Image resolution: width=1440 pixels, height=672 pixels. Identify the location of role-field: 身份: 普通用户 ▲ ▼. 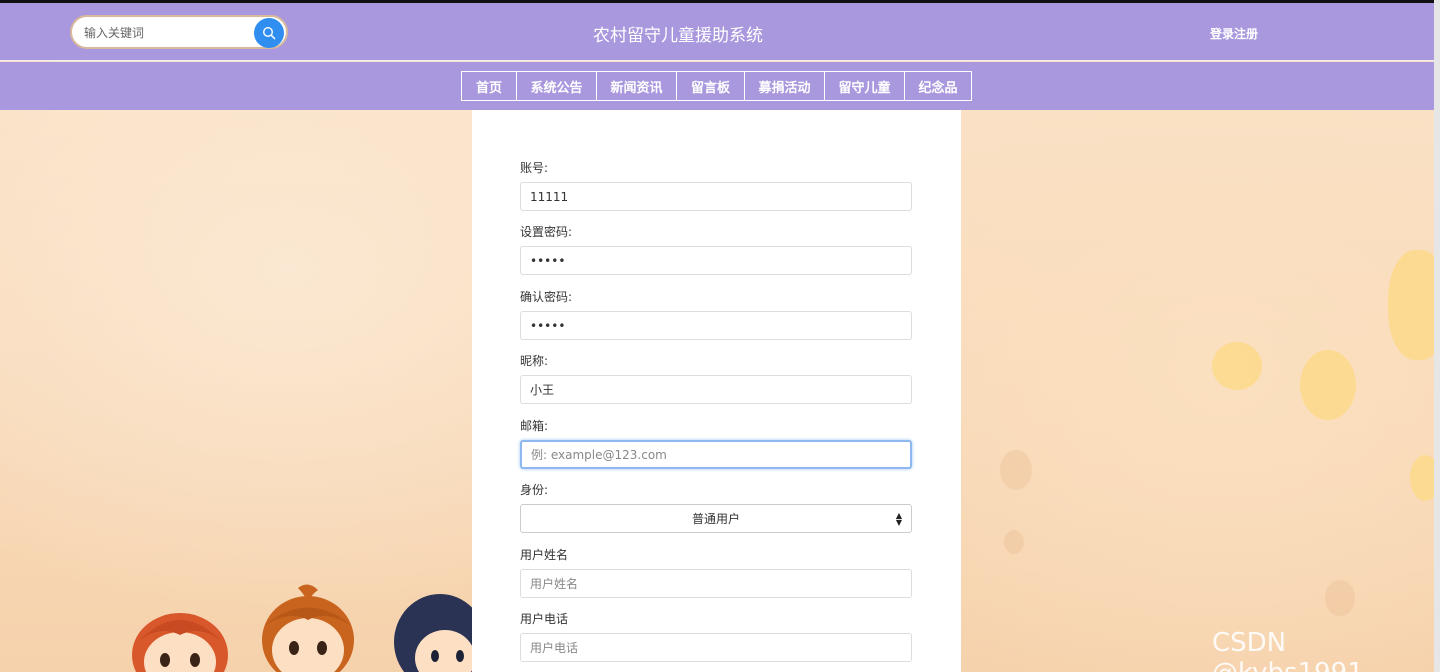
(716, 507).